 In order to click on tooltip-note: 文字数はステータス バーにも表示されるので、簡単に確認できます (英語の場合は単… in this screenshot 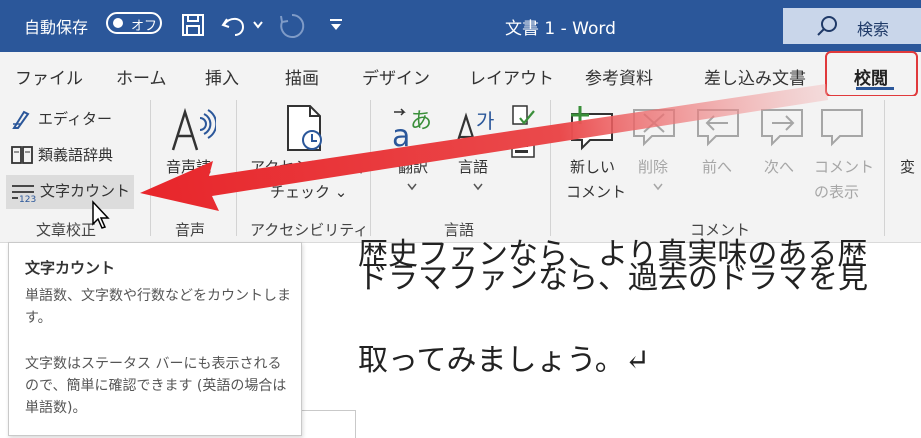, I will do `click(156, 386)`.